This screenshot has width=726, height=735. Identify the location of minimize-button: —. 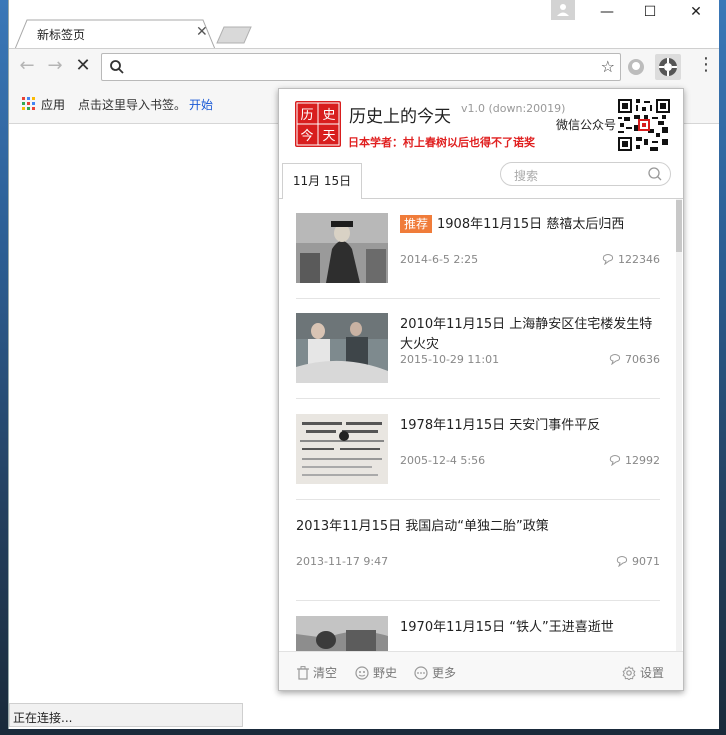
(607, 12).